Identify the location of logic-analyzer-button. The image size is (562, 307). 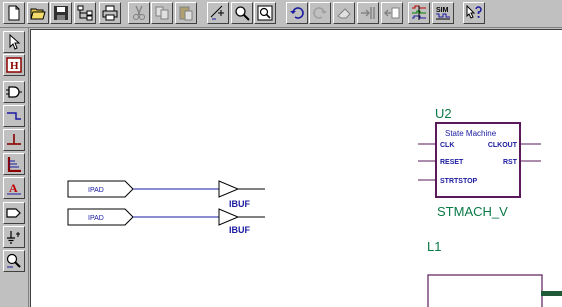
(419, 13).